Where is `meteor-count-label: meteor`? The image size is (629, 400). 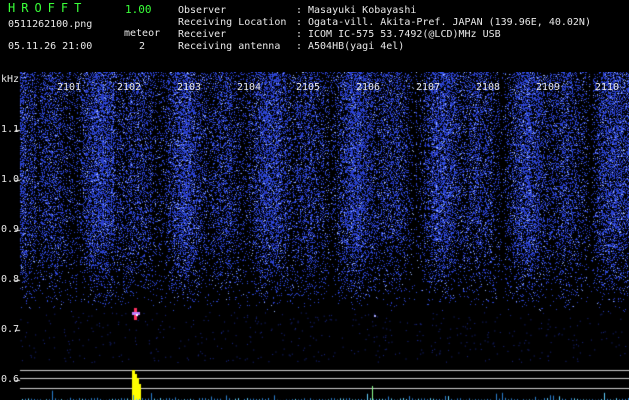
meteor-count-label: meteor is located at coordinates (142, 33).